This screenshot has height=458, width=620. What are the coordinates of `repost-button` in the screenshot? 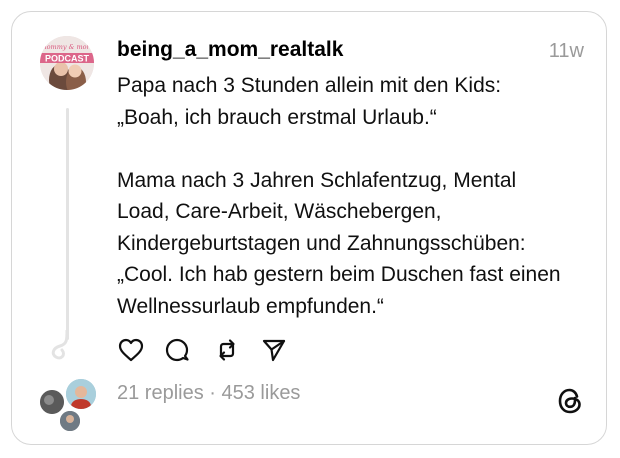 It's located at (227, 350).